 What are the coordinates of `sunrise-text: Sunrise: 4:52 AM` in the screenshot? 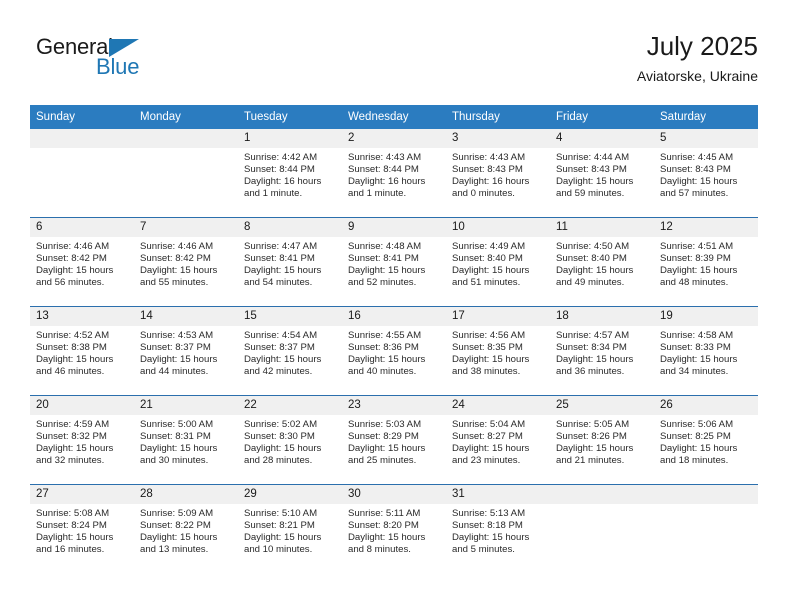 It's located at (73, 335).